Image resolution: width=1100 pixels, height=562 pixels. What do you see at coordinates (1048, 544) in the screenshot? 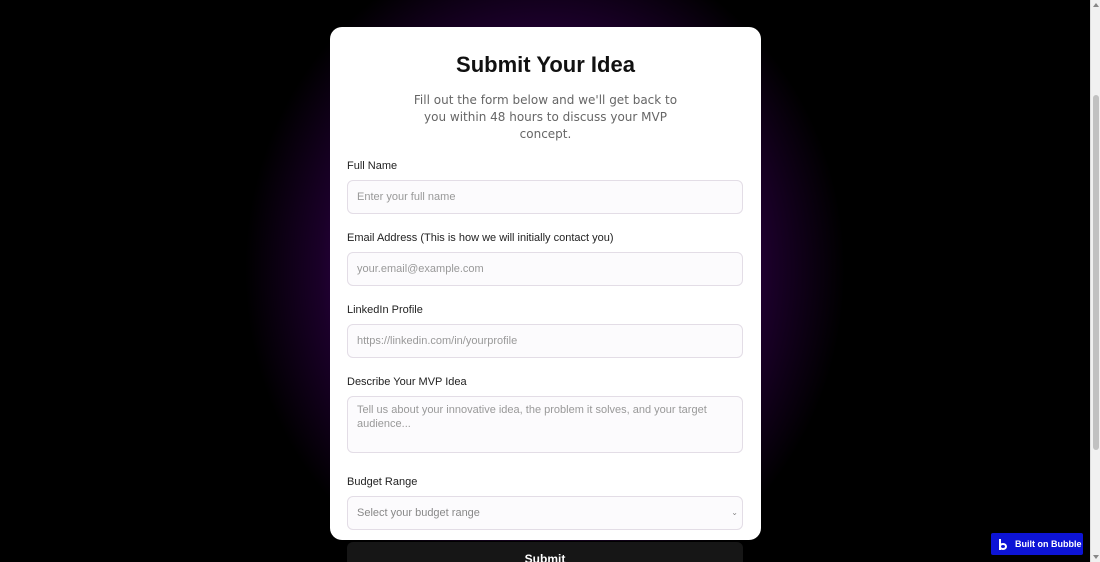
I see `badge-label: Built on Bubble` at bounding box center [1048, 544].